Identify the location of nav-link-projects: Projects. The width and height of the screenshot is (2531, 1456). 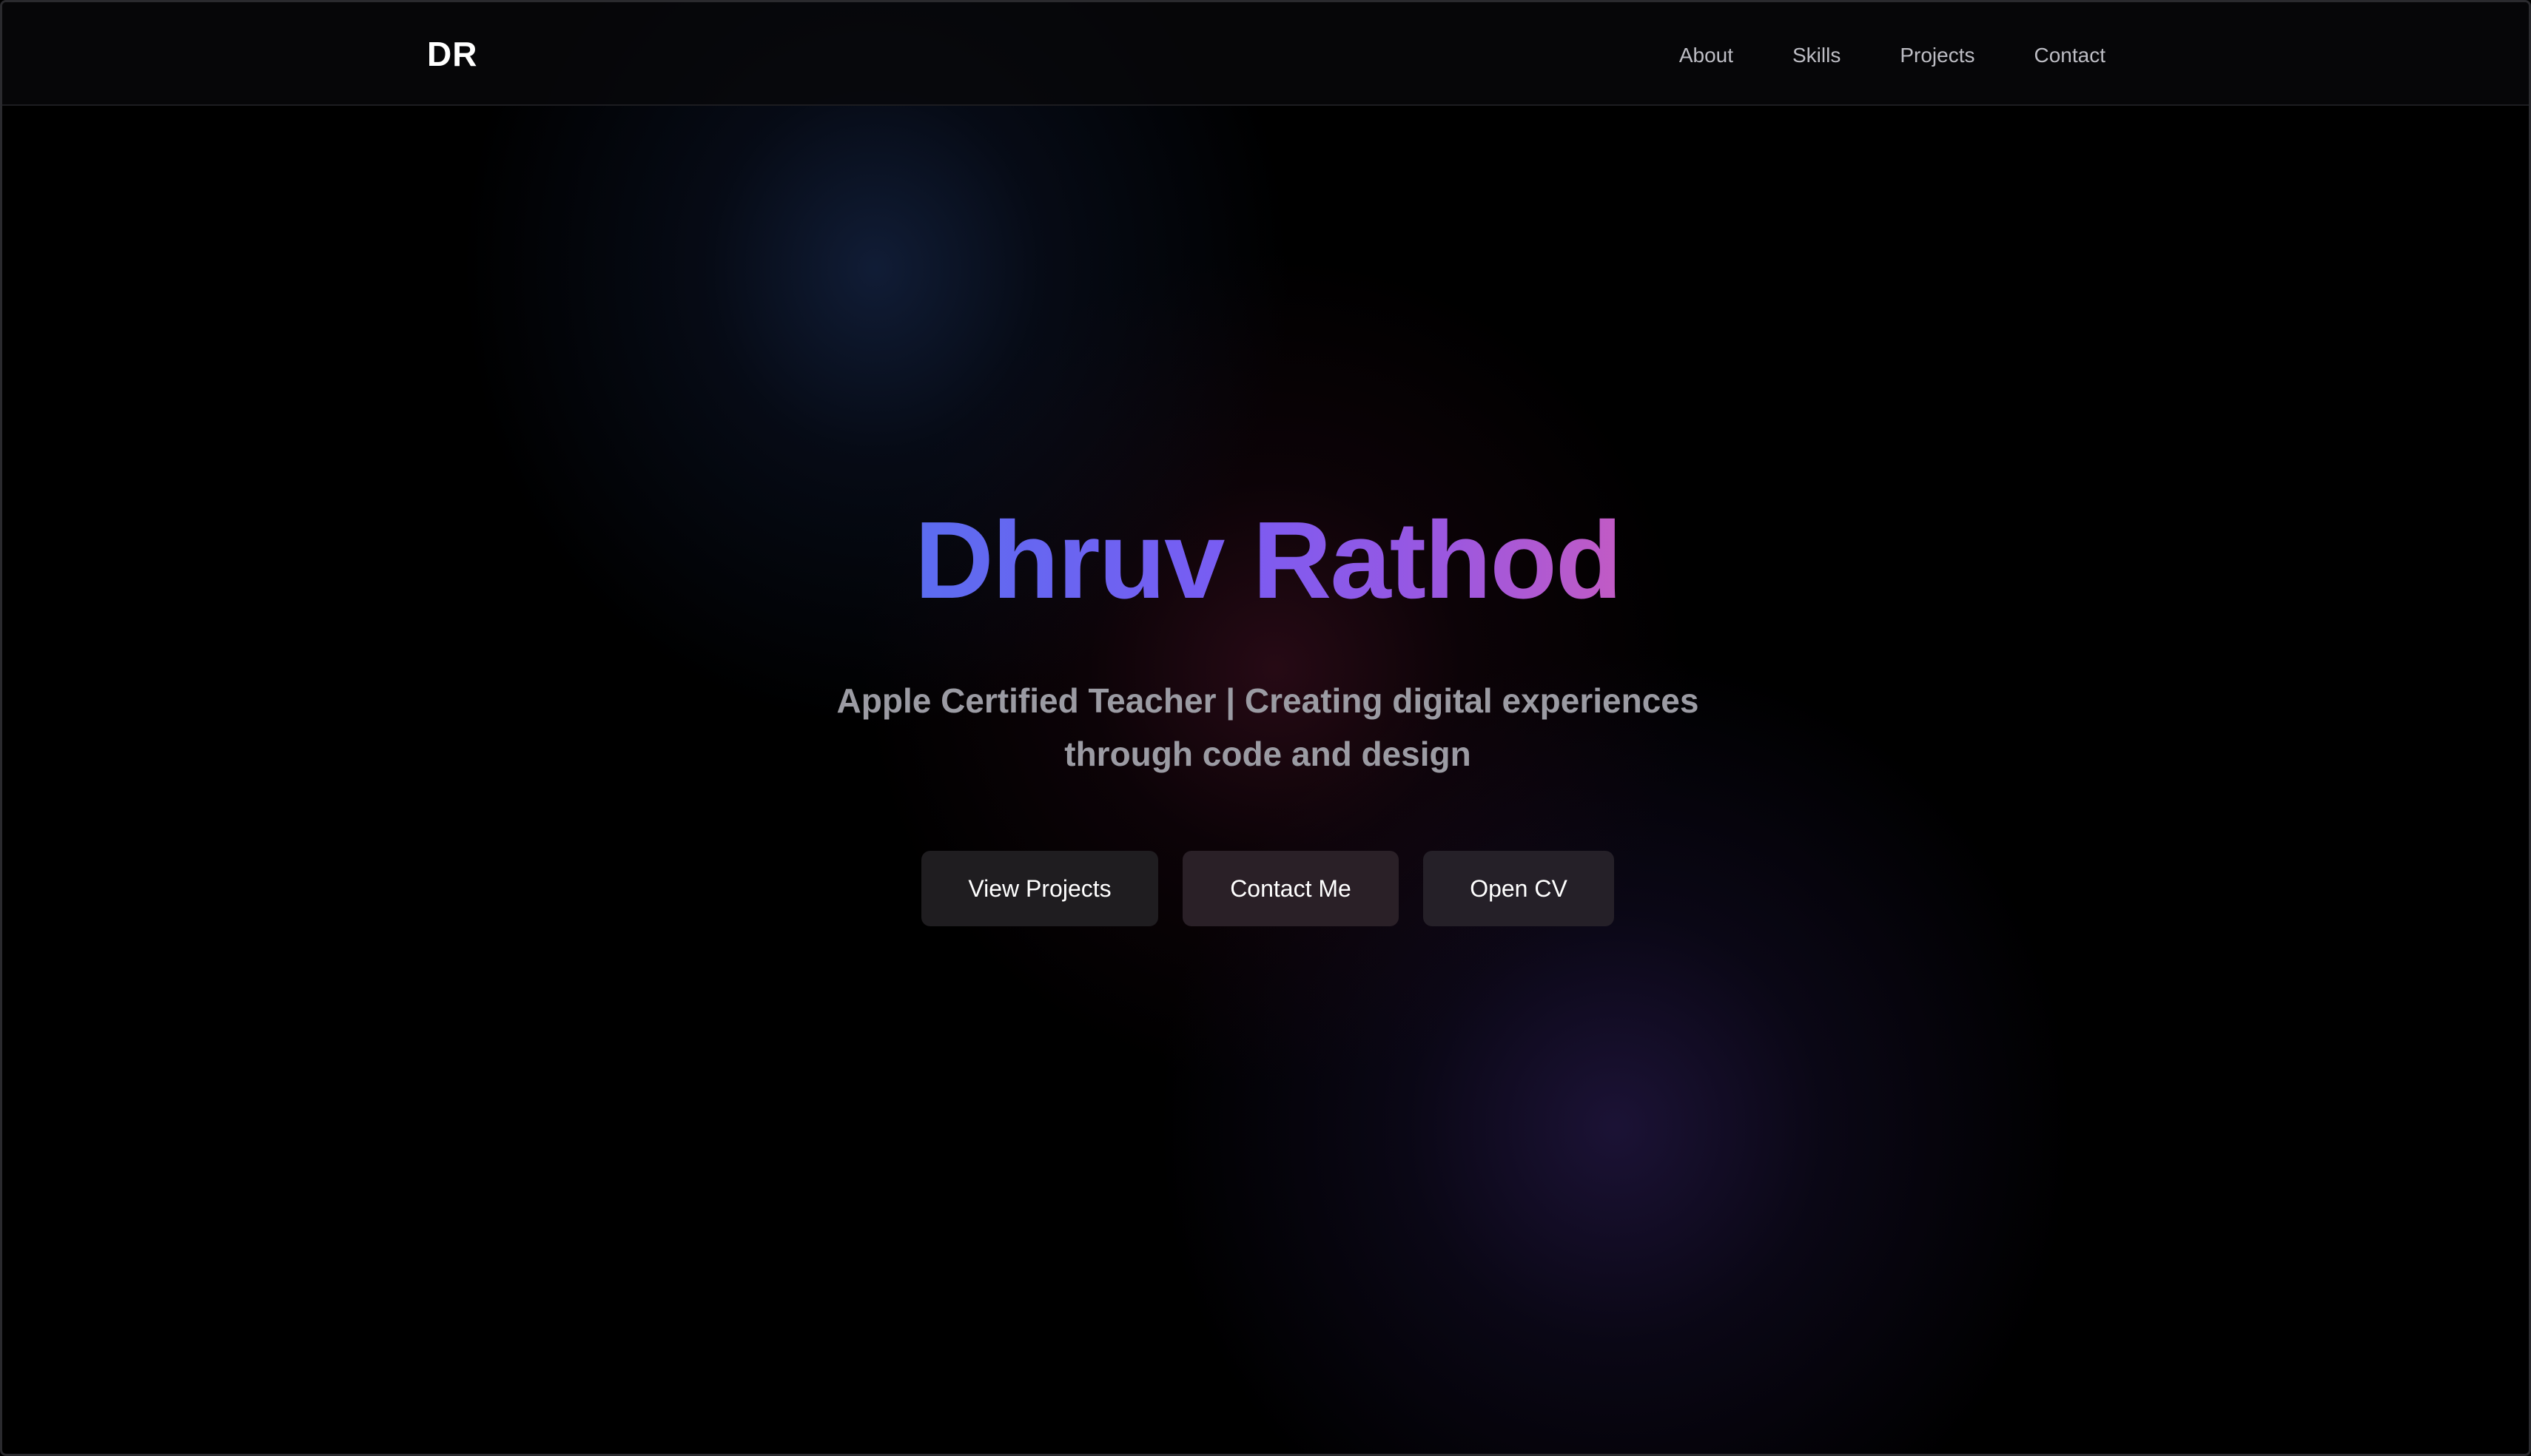
(1937, 55).